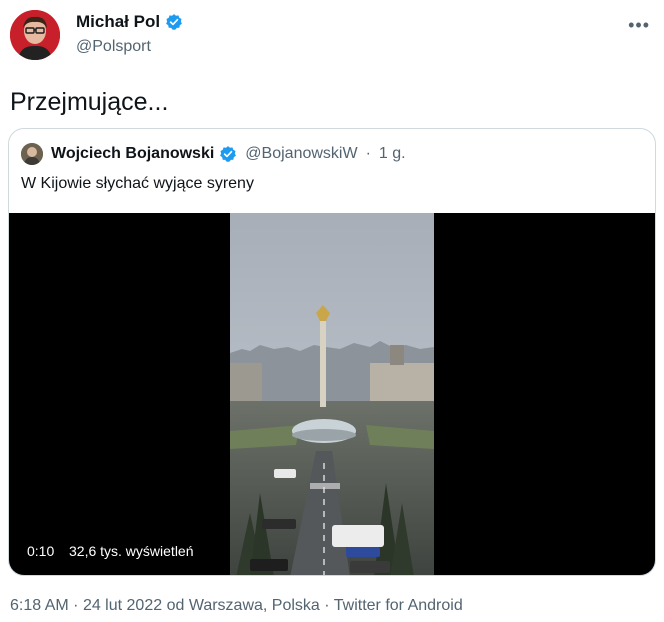 This screenshot has height=622, width=664. Describe the element at coordinates (41, 551) in the screenshot. I see `video-elapsed-time: 0:10` at that location.